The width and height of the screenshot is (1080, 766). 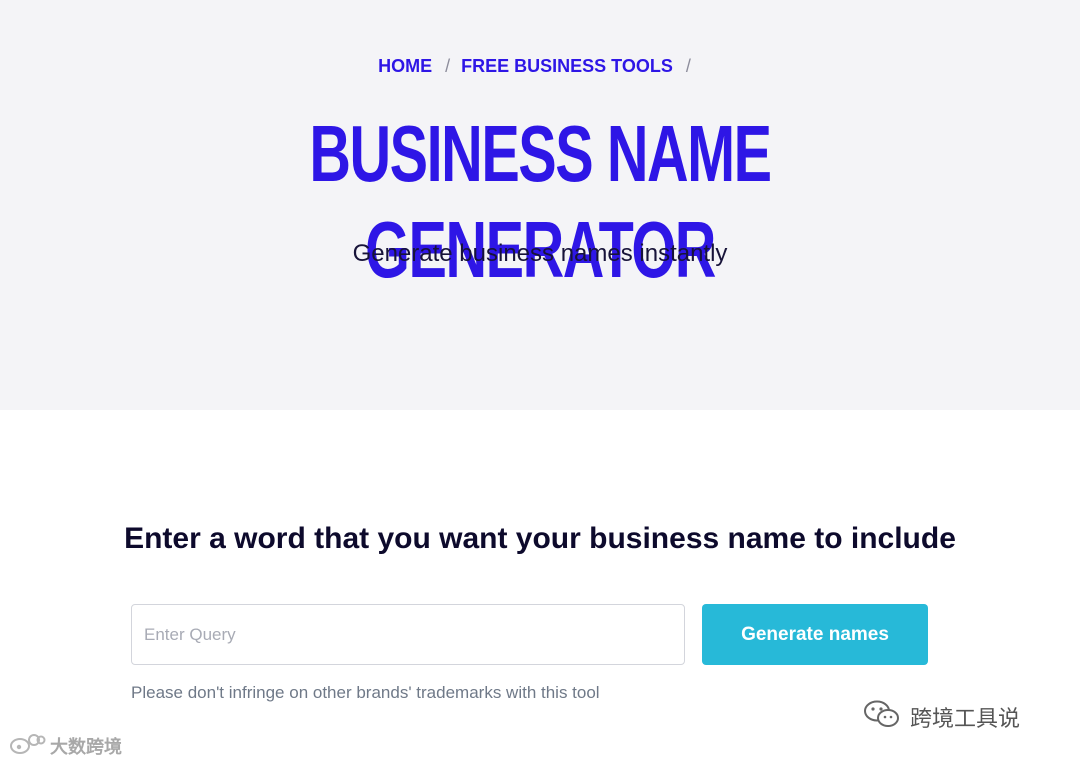 What do you see at coordinates (882, 717) in the screenshot?
I see `wechat-icon` at bounding box center [882, 717].